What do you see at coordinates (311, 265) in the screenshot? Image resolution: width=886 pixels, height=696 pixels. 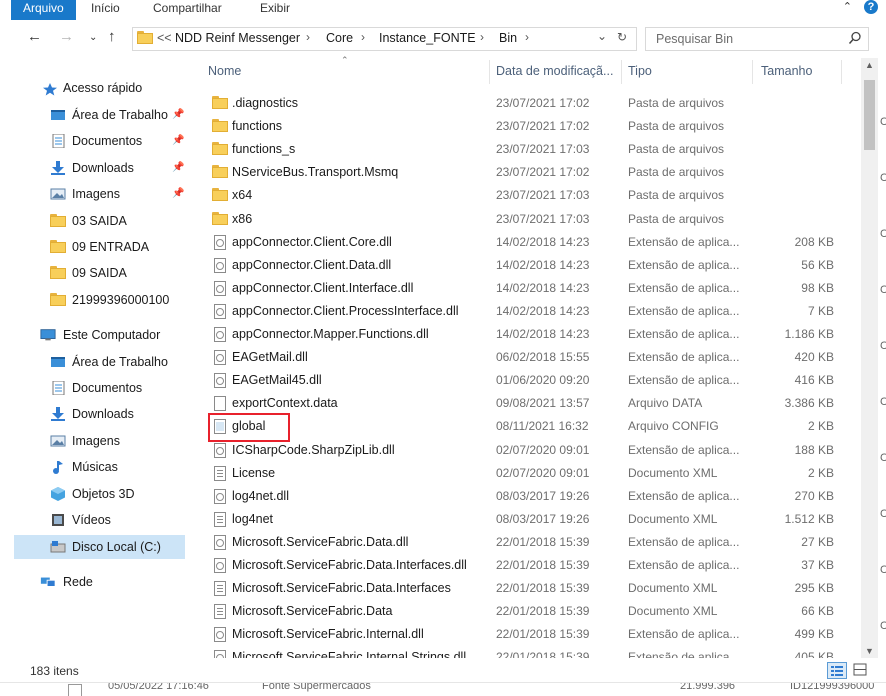 I see `file-name: appConnector.Client.Data.dll` at bounding box center [311, 265].